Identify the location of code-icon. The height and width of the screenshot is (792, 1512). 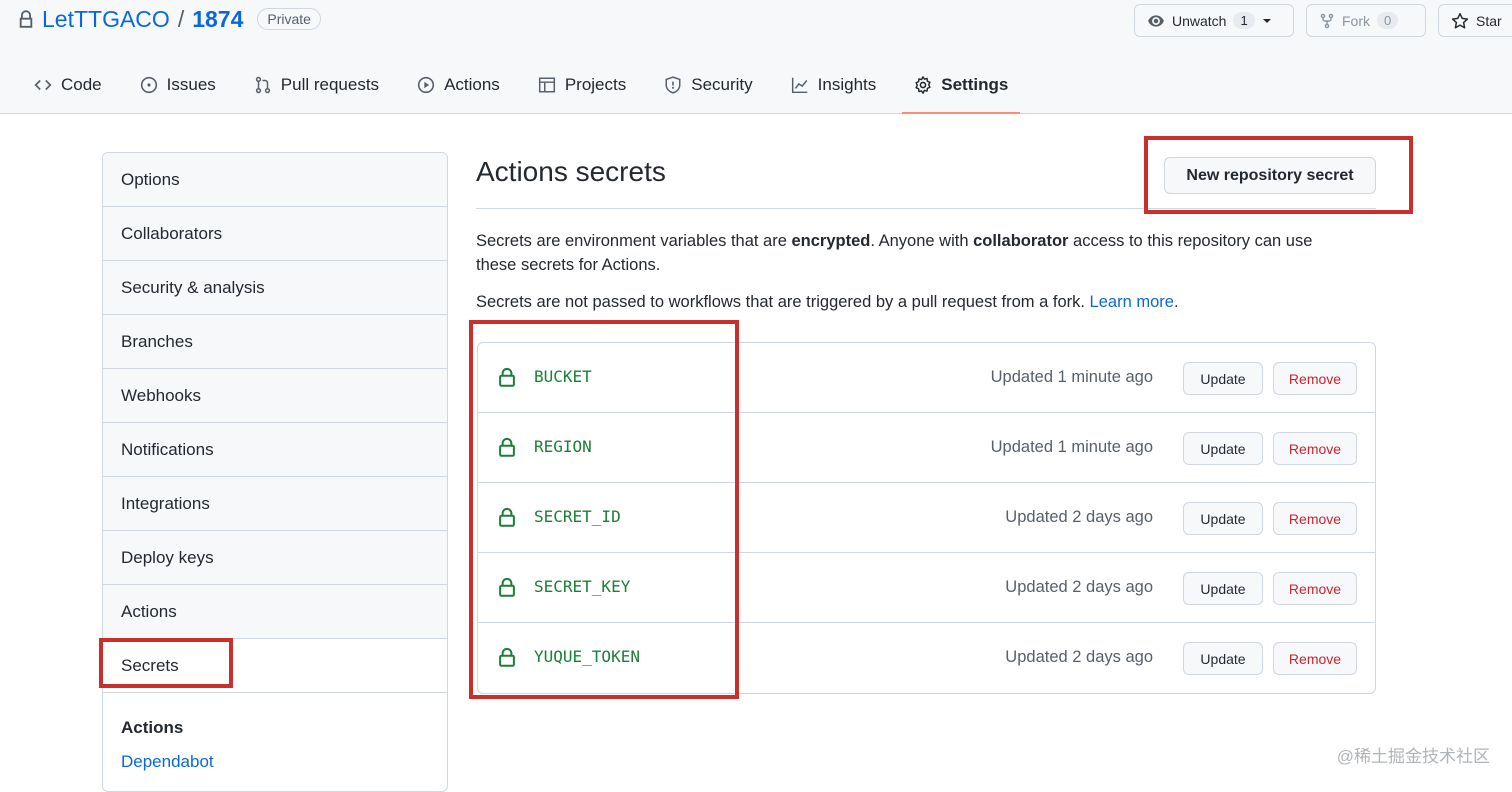
(43, 84).